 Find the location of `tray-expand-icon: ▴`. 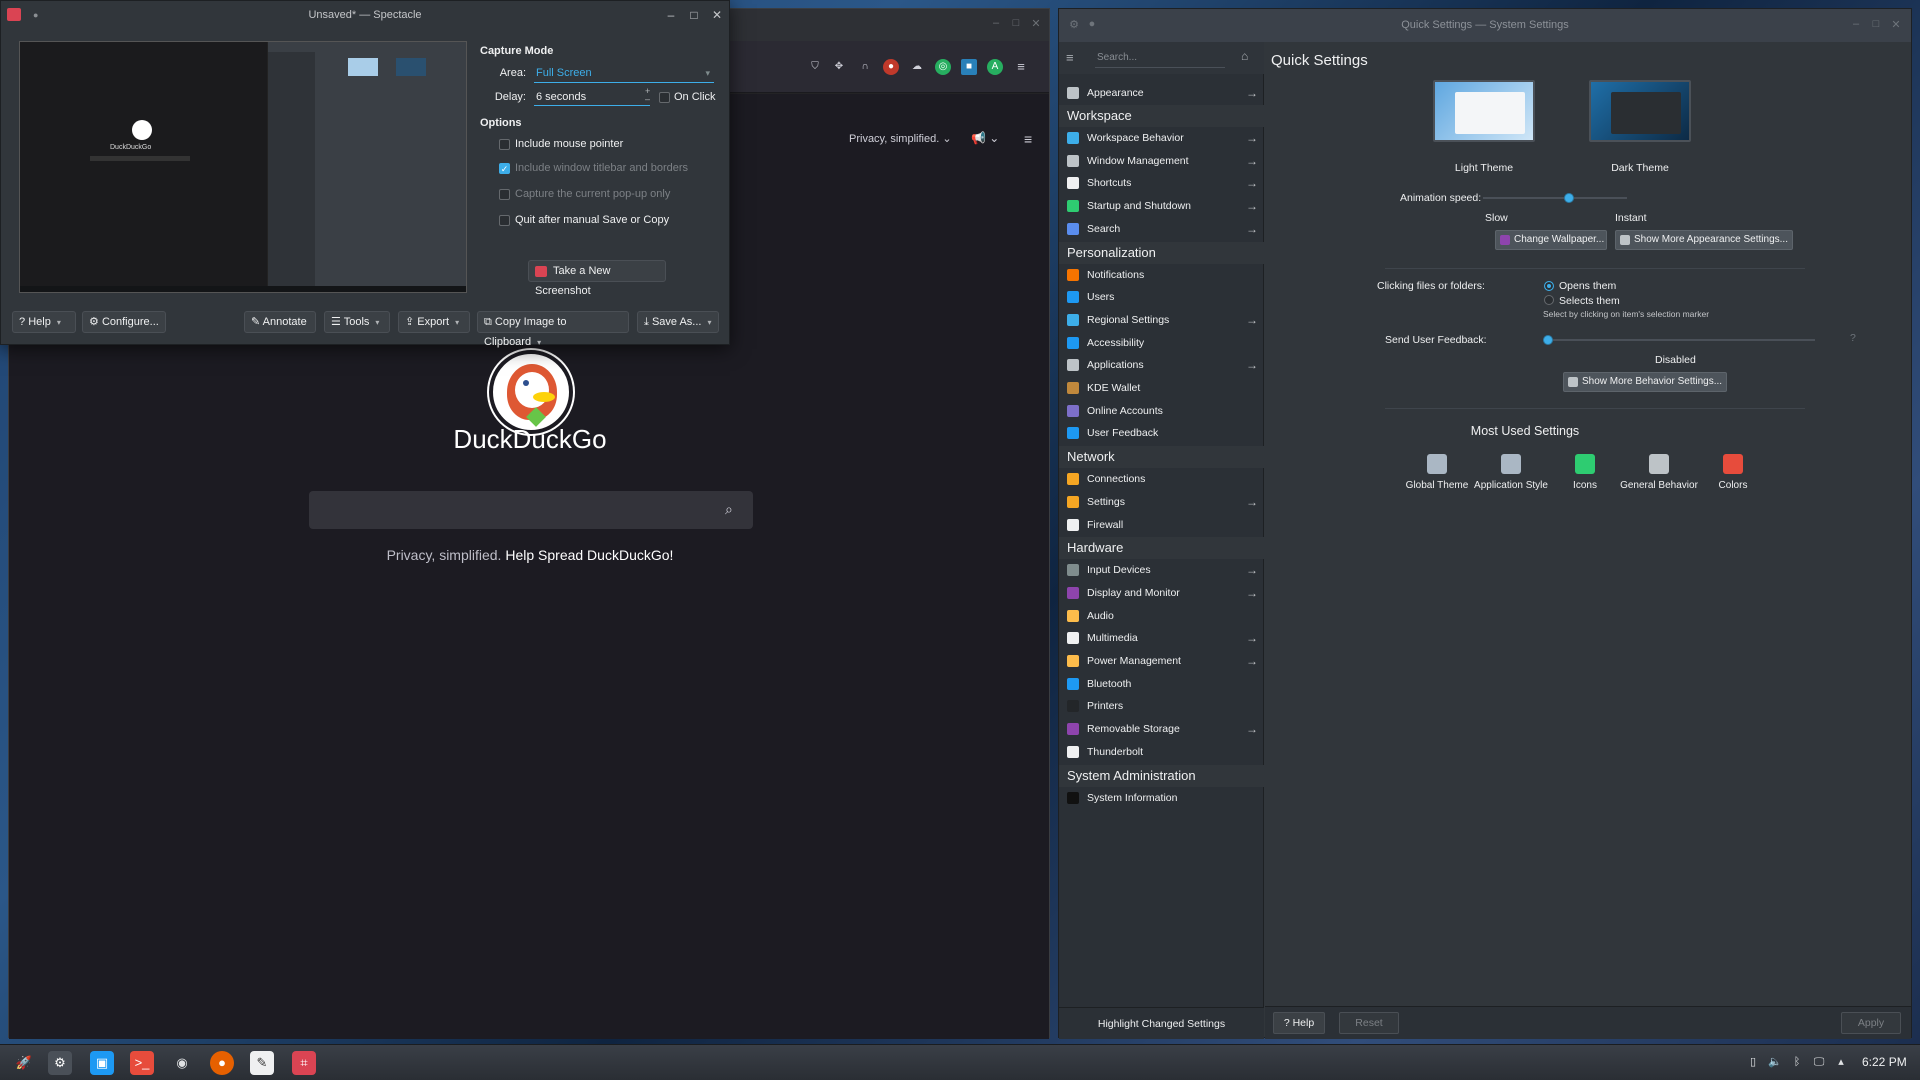

tray-expand-icon: ▴ is located at coordinates (1841, 1062).